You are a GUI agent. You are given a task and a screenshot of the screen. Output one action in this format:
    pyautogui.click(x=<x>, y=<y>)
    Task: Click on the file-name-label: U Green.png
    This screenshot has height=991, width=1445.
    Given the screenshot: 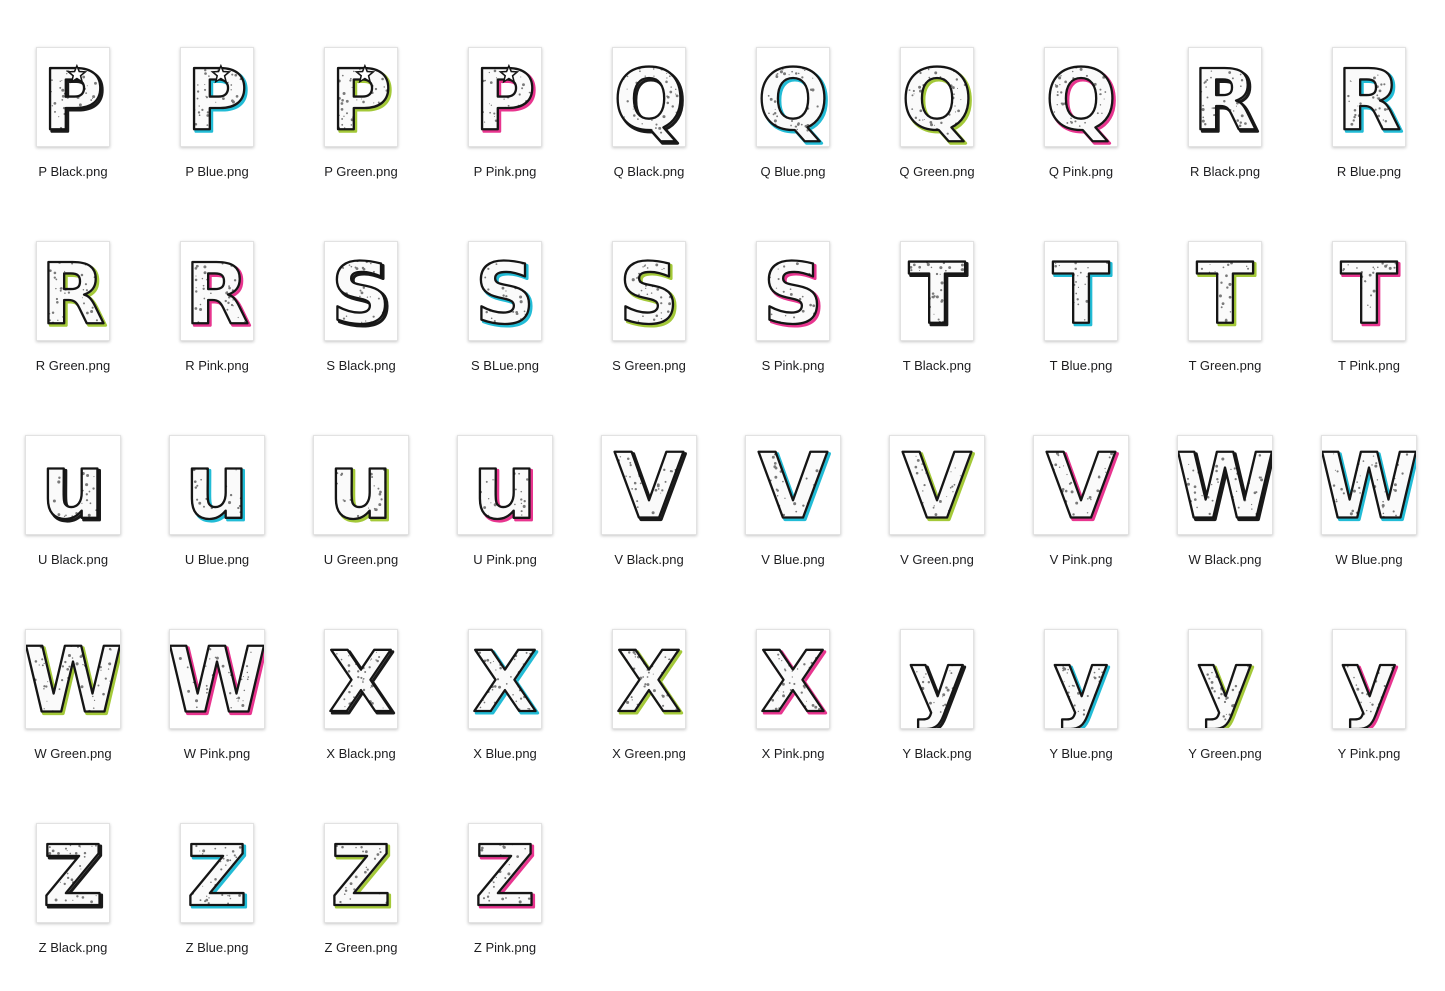 What is the action you would take?
    pyautogui.click(x=361, y=559)
    